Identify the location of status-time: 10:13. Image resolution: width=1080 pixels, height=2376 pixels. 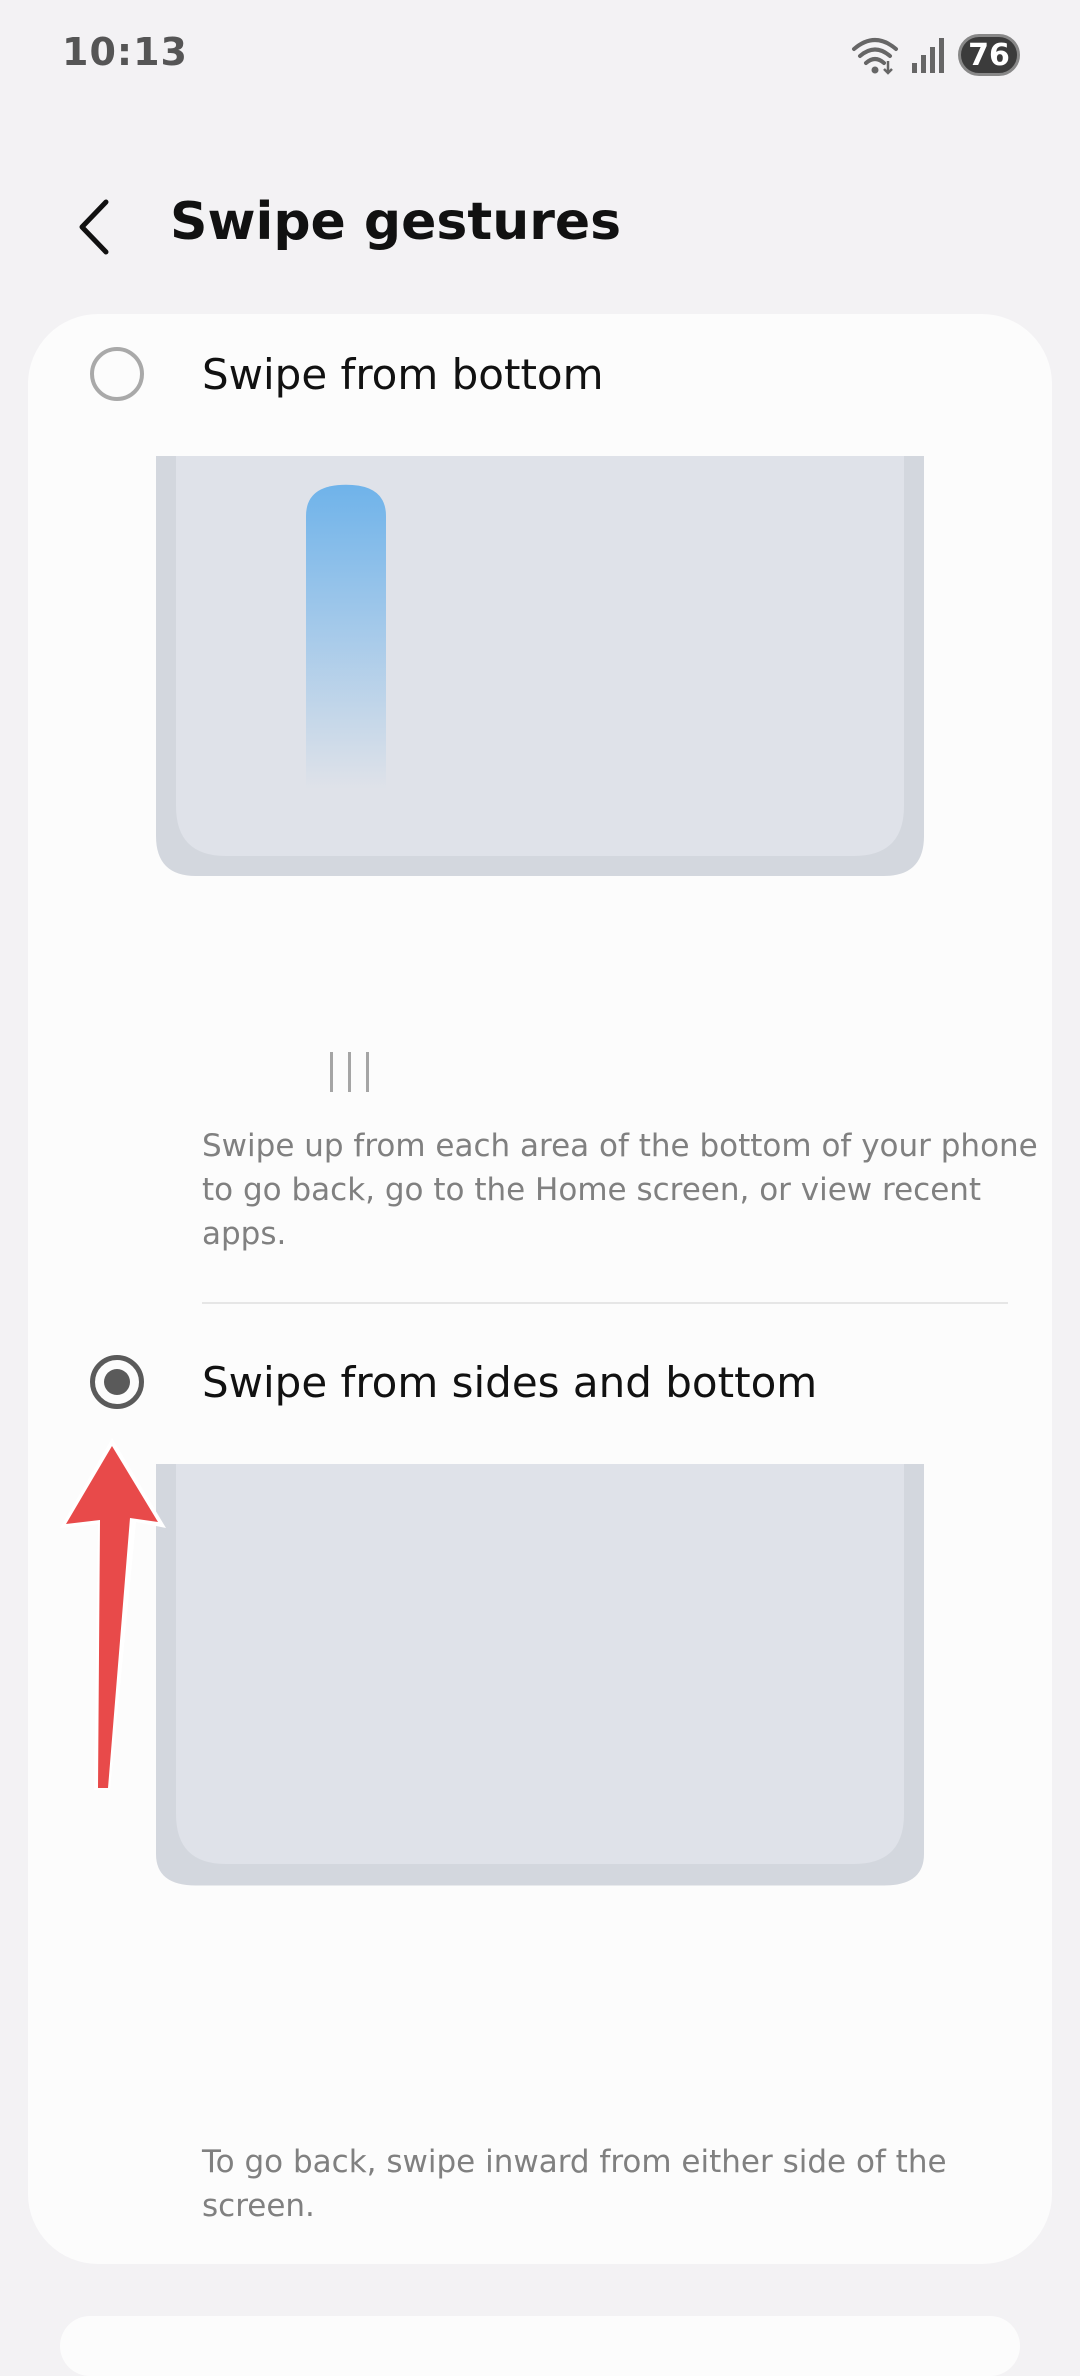
(125, 52).